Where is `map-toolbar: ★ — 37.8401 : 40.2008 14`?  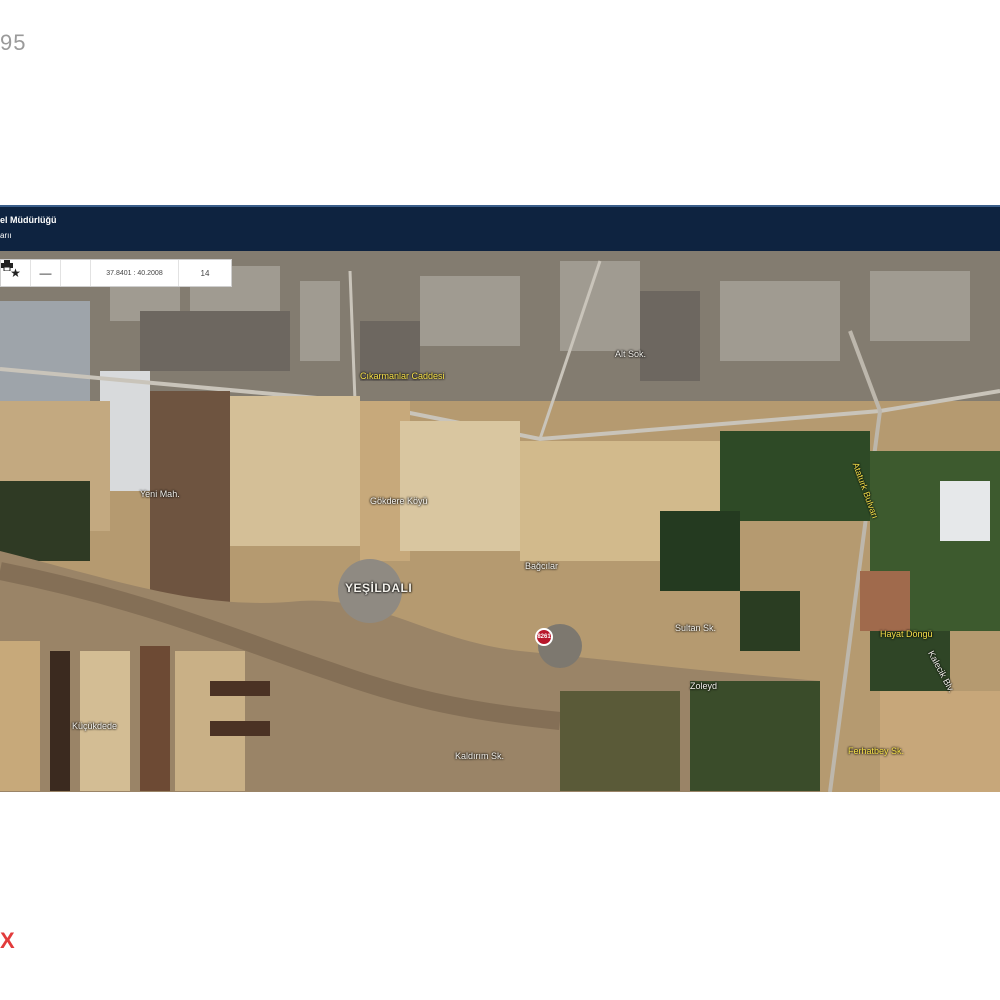
map-toolbar: ★ — 37.8401 : 40.2008 14 is located at coordinates (116, 273).